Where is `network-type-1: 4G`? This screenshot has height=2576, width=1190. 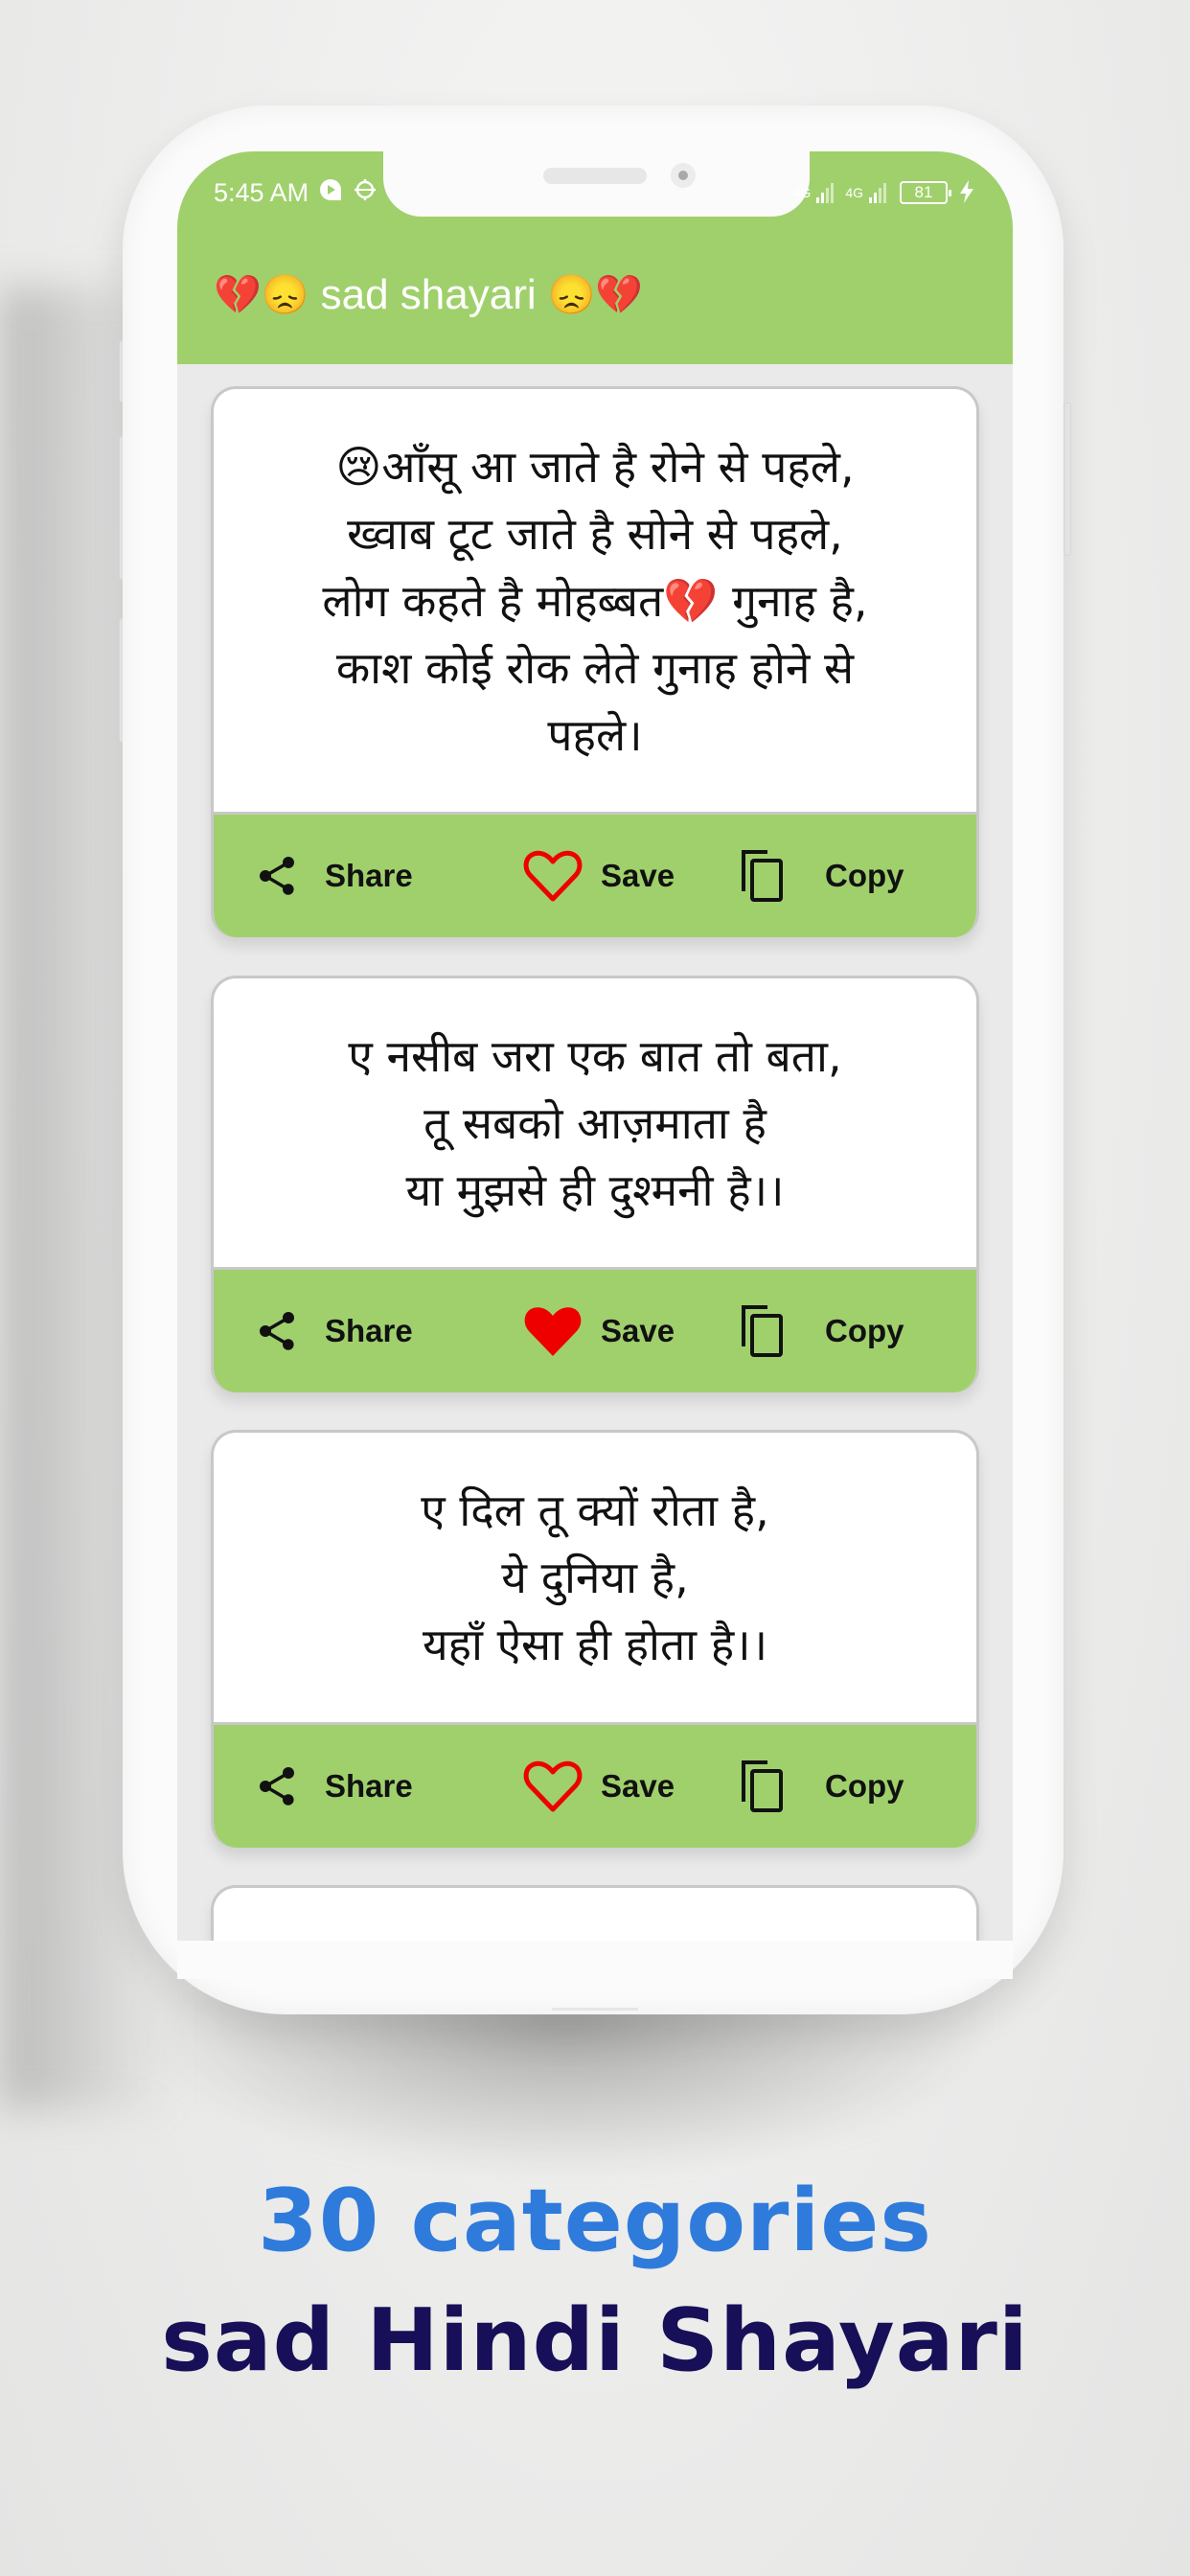 network-type-1: 4G is located at coordinates (802, 193).